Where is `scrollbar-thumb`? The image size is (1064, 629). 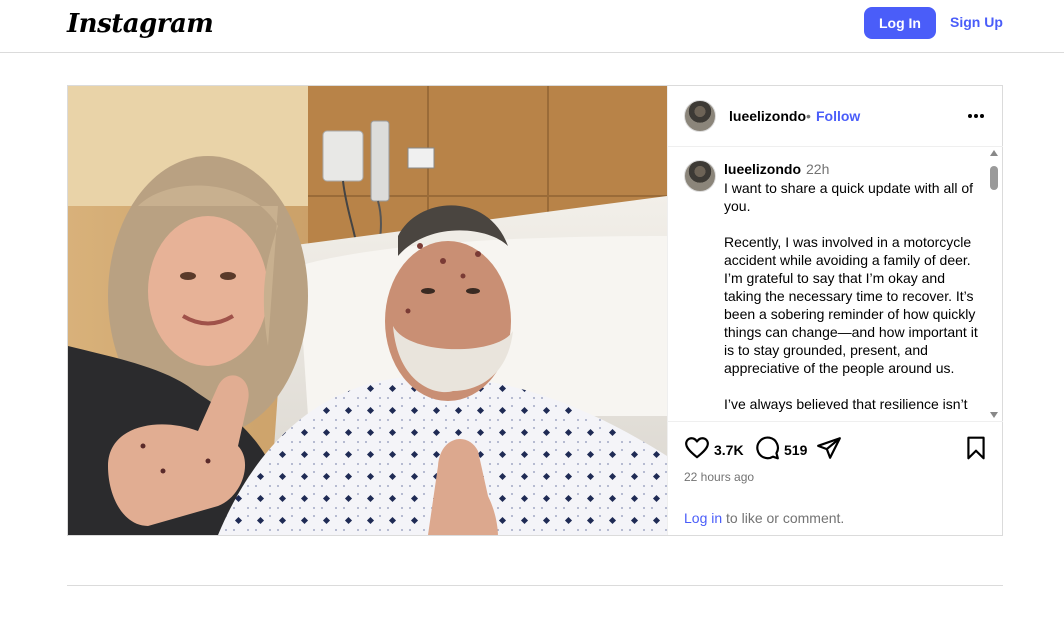 scrollbar-thumb is located at coordinates (994, 178).